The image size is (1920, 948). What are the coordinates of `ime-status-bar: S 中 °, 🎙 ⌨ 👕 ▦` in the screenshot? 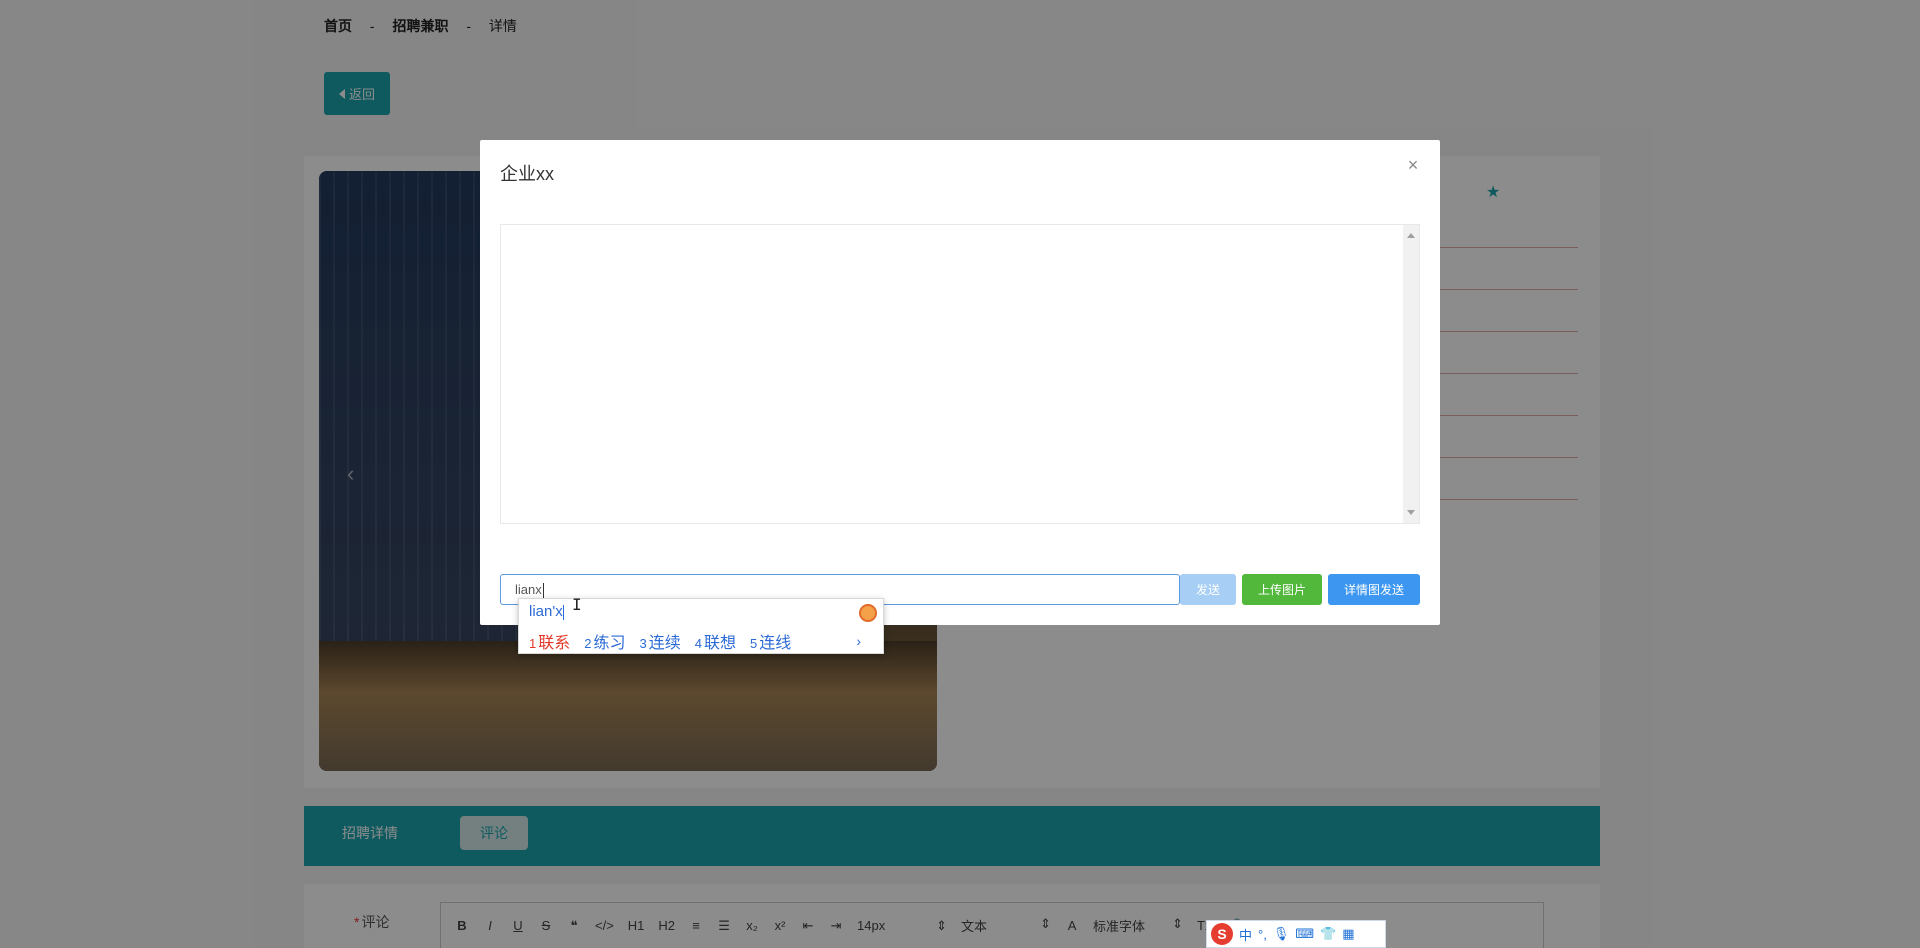 It's located at (1296, 934).